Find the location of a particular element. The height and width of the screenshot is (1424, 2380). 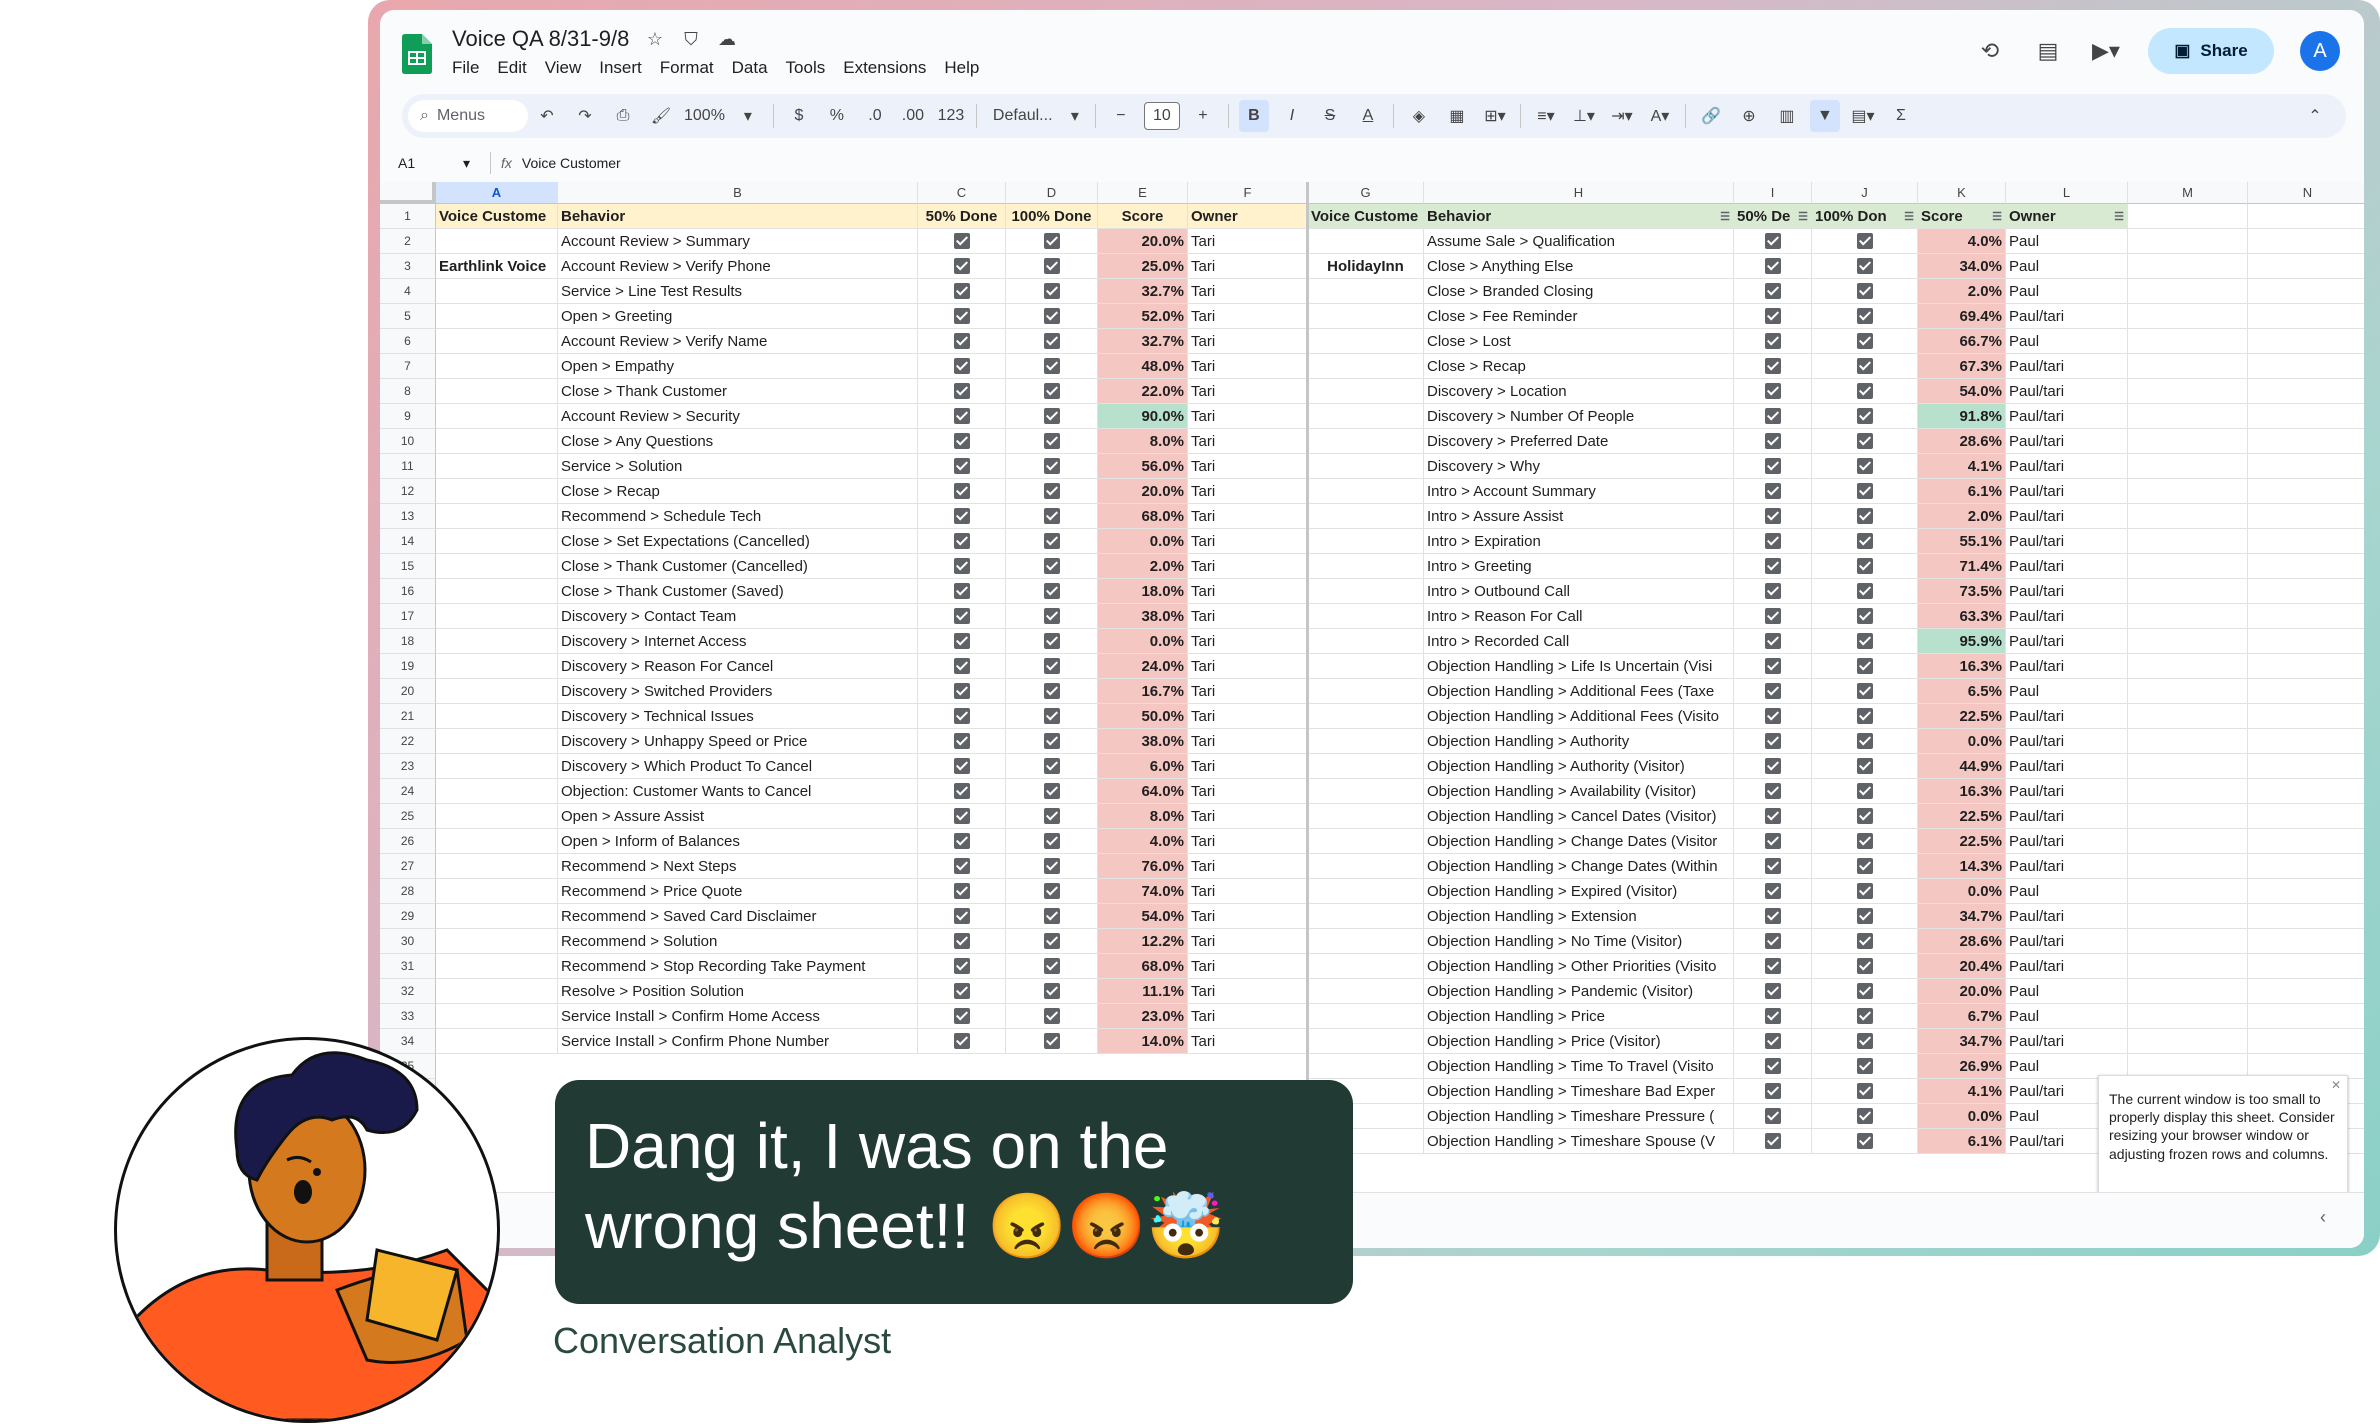

left-cell-b: Discovery > Reason For Cancel is located at coordinates (738, 666).